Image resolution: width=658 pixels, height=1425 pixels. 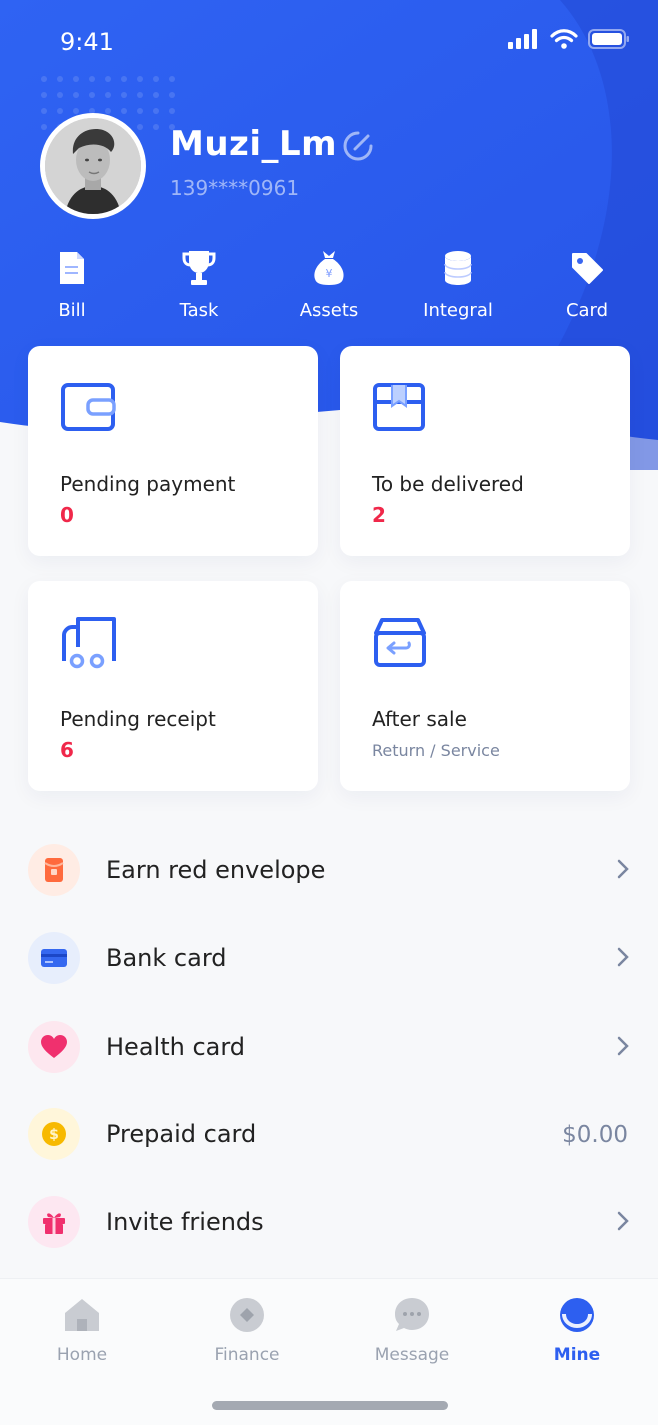 I want to click on money-bag-icon: ¥, so click(x=329, y=268).